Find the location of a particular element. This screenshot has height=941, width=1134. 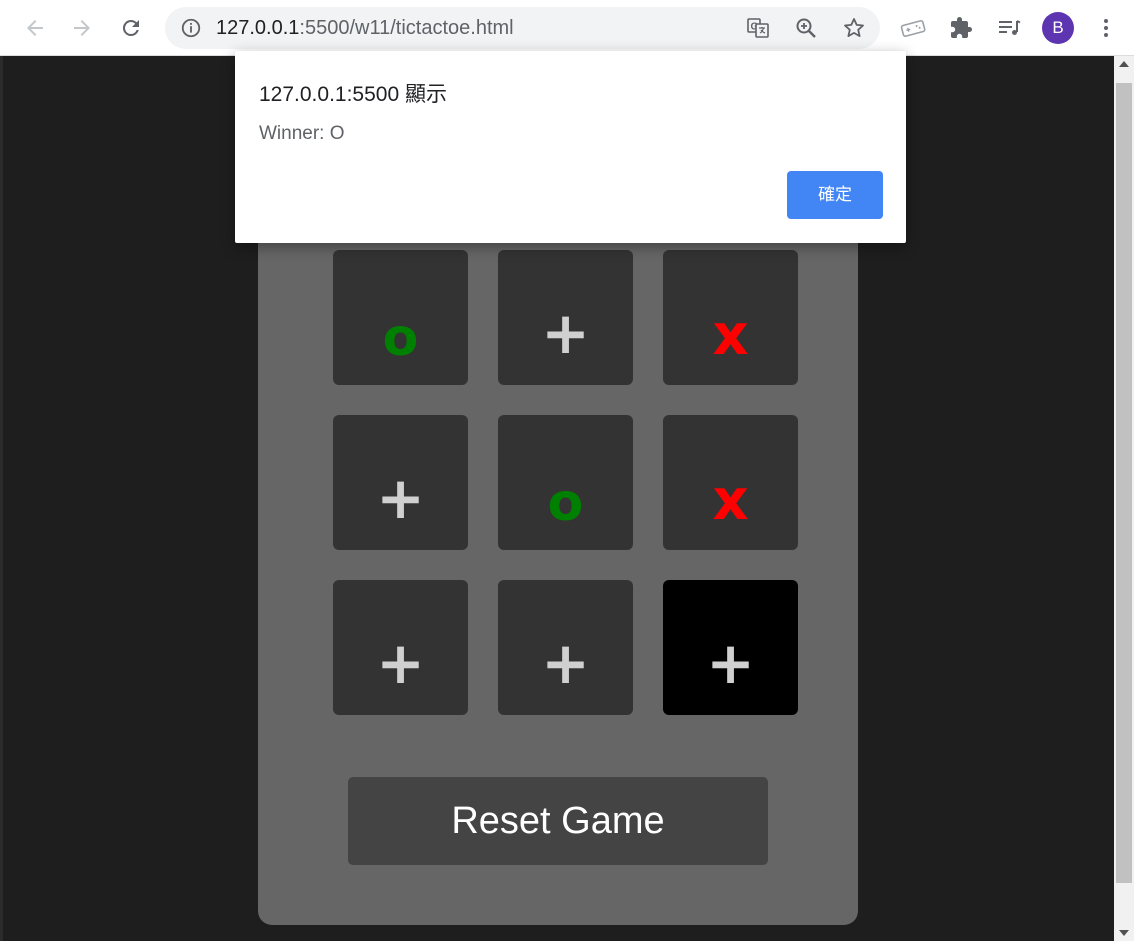

url-path: :5500/w11/tictactoe.html is located at coordinates (406, 28).